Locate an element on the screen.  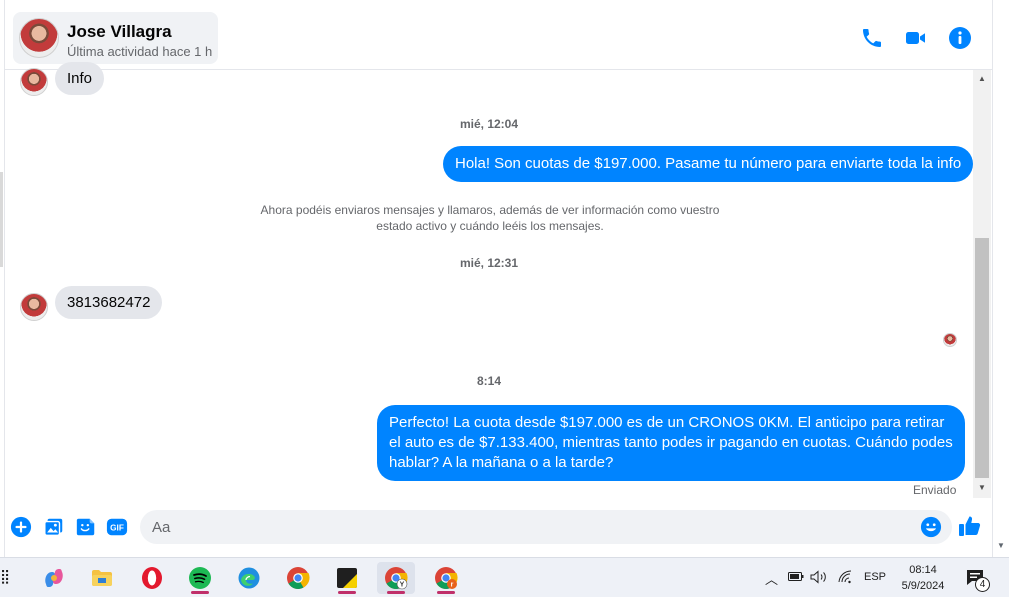
sticker-button is located at coordinates (86, 527).